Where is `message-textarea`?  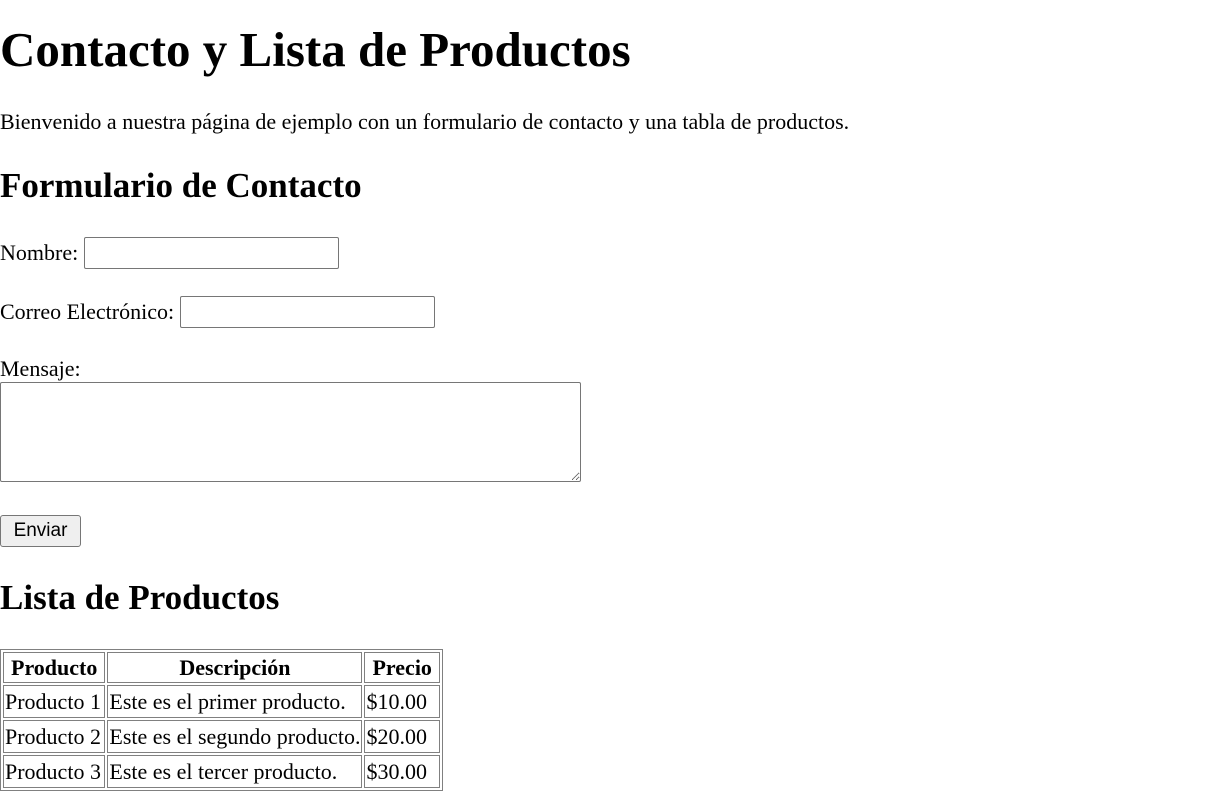
message-textarea is located at coordinates (290, 432).